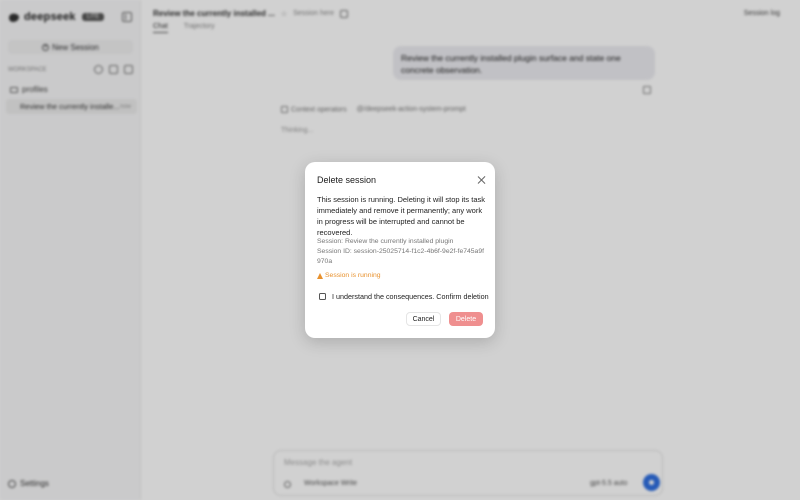 Image resolution: width=800 pixels, height=500 pixels. What do you see at coordinates (423, 319) in the screenshot?
I see `cancel-button: Cancel` at bounding box center [423, 319].